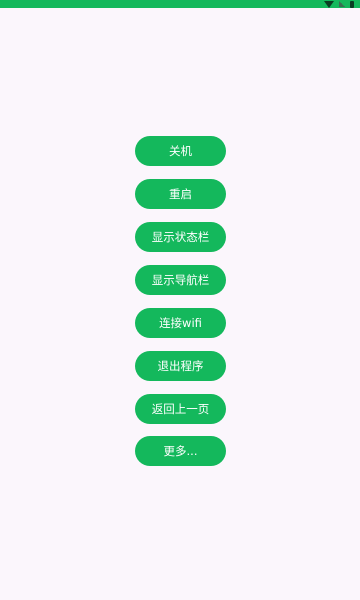 The image size is (360, 600). Describe the element at coordinates (180, 151) in the screenshot. I see `shutdown-button: 关机` at that location.